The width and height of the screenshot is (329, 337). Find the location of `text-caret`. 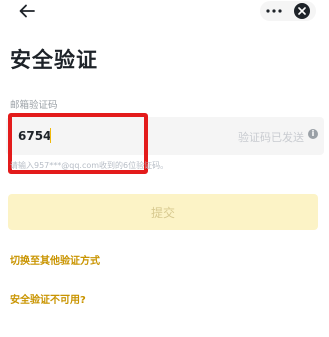

text-caret is located at coordinates (50, 135).